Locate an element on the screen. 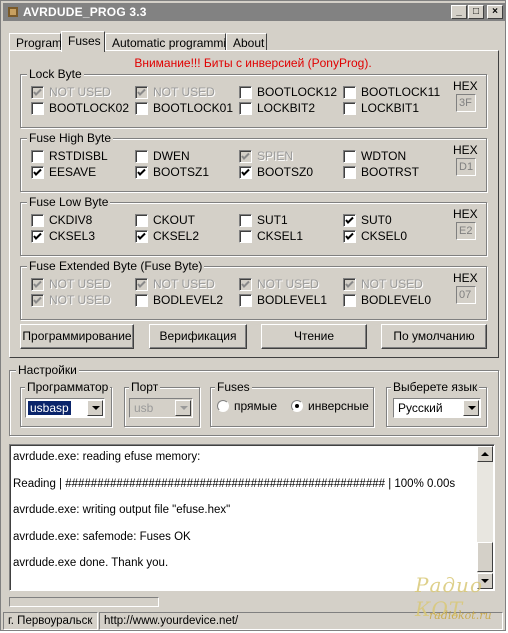 The width and height of the screenshot is (508, 633). ext-group-title: Fuse Extended Byte (Fuse Byte) is located at coordinates (116, 266).